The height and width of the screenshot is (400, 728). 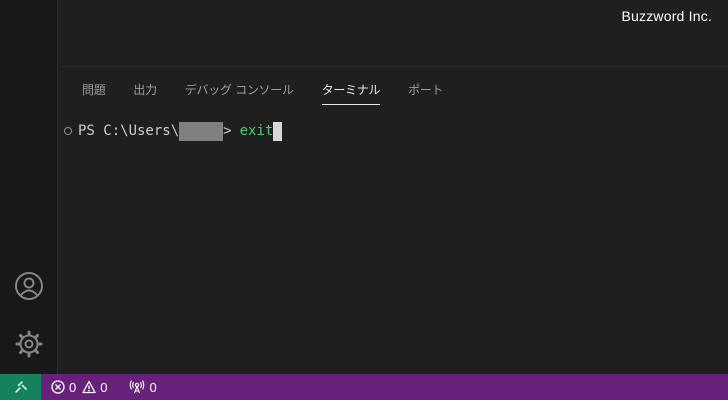 I want to click on problems-status: 0 0, so click(x=79, y=387).